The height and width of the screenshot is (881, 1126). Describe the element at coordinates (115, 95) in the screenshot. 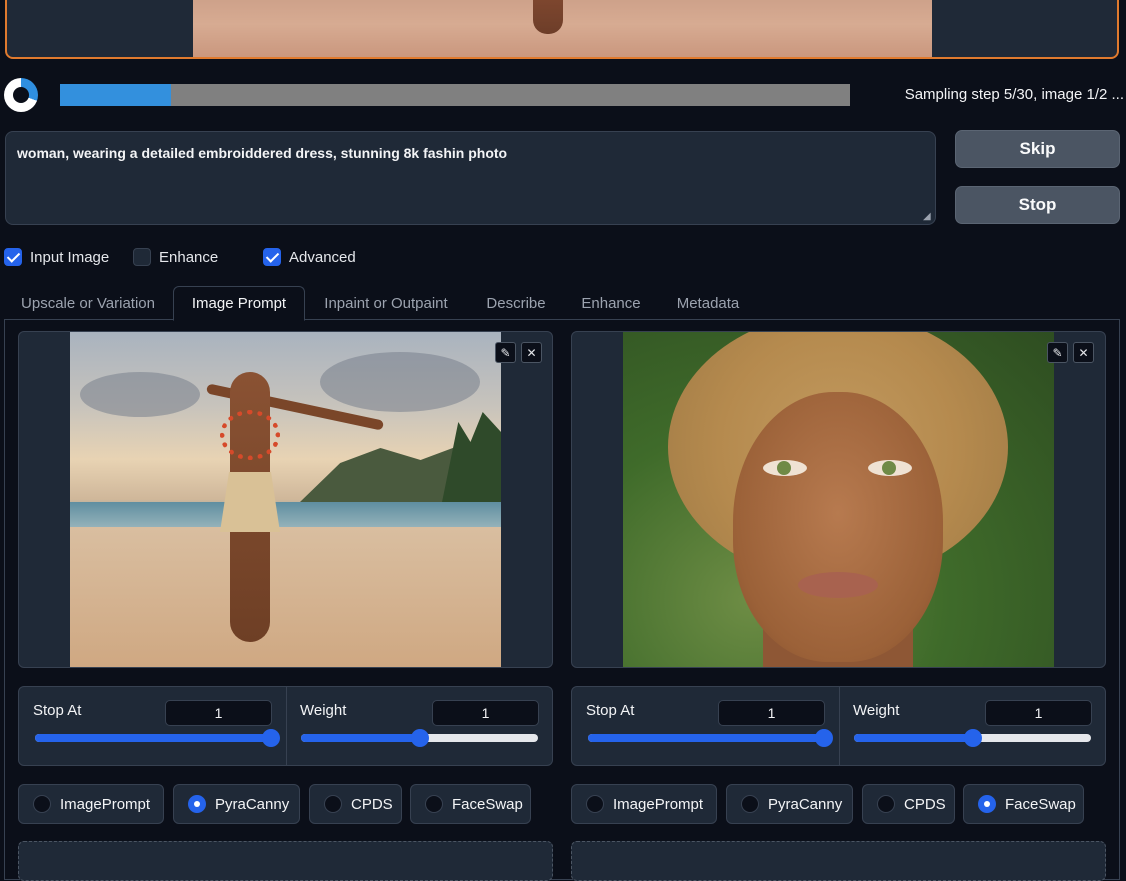

I see `progress-bar-fill` at that location.